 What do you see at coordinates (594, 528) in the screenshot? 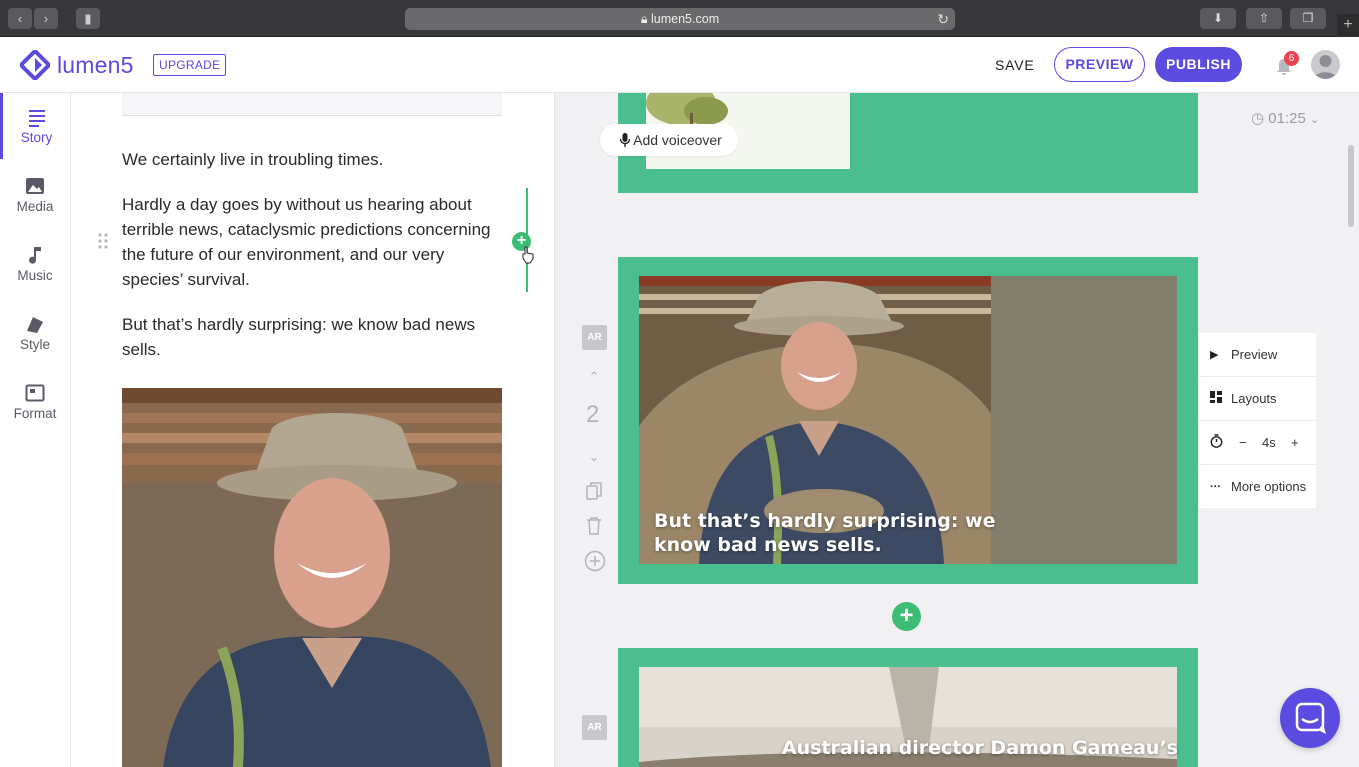
I see `delete-icon` at bounding box center [594, 528].